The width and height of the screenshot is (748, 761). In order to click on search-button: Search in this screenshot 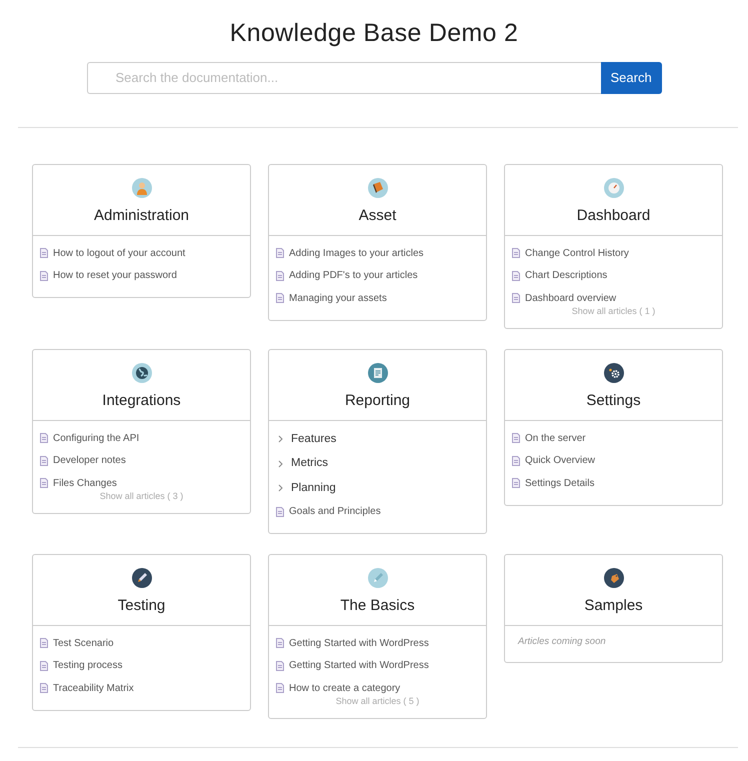, I will do `click(631, 78)`.